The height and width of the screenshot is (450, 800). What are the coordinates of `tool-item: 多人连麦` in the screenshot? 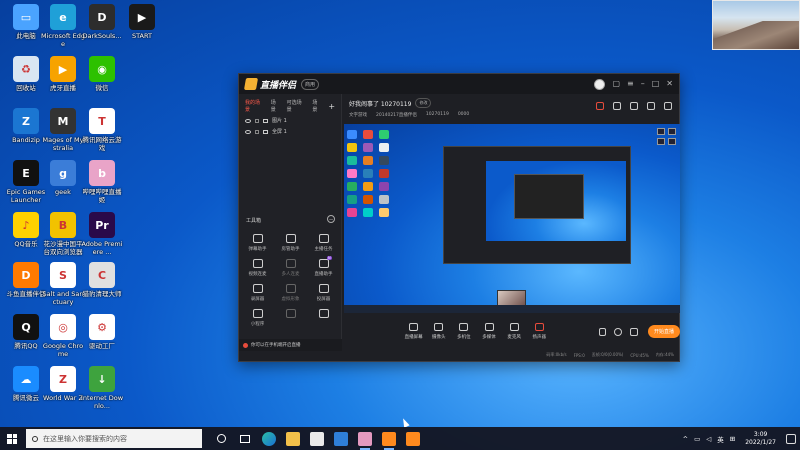 It's located at (290, 268).